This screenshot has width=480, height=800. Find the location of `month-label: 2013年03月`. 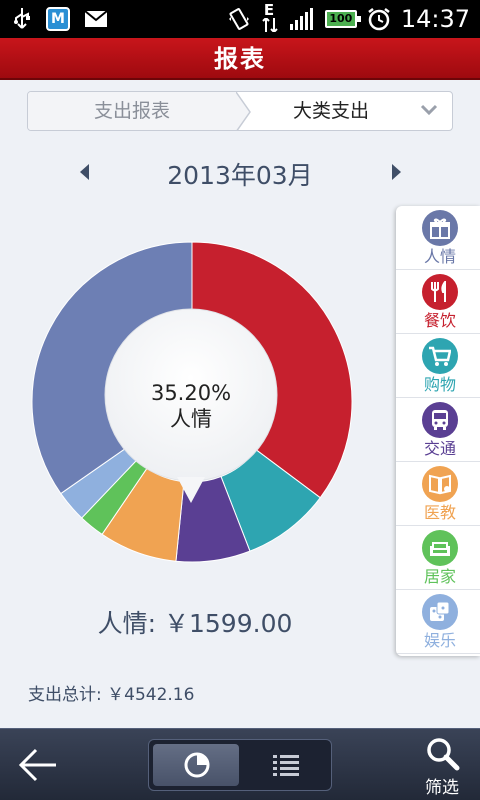

month-label: 2013年03月 is located at coordinates (240, 175).